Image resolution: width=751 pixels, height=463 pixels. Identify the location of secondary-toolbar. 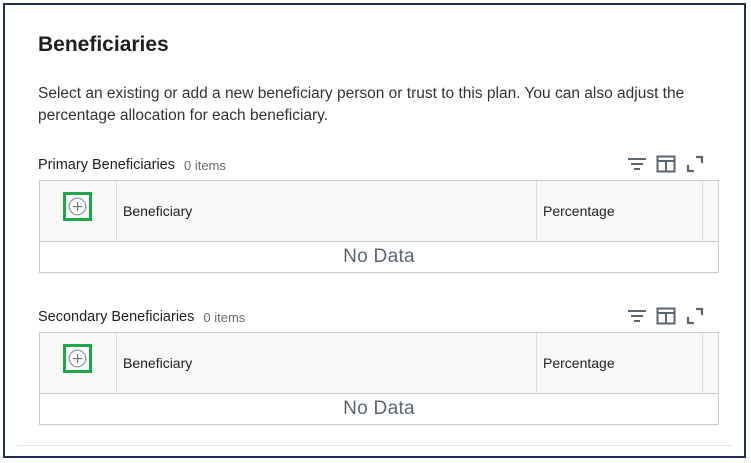
(666, 316).